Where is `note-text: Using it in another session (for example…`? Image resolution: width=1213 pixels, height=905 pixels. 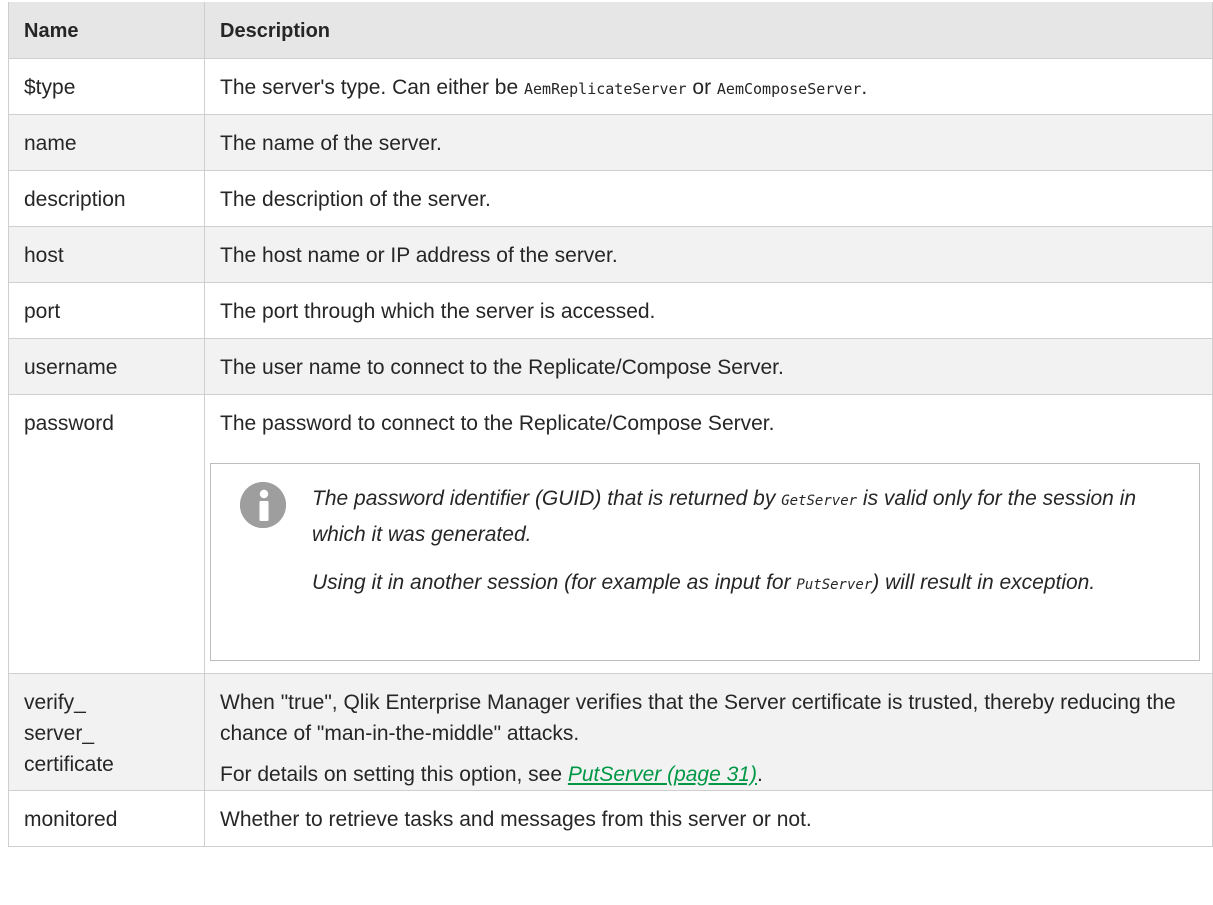
note-text: Using it in another session (for example… is located at coordinates (554, 582).